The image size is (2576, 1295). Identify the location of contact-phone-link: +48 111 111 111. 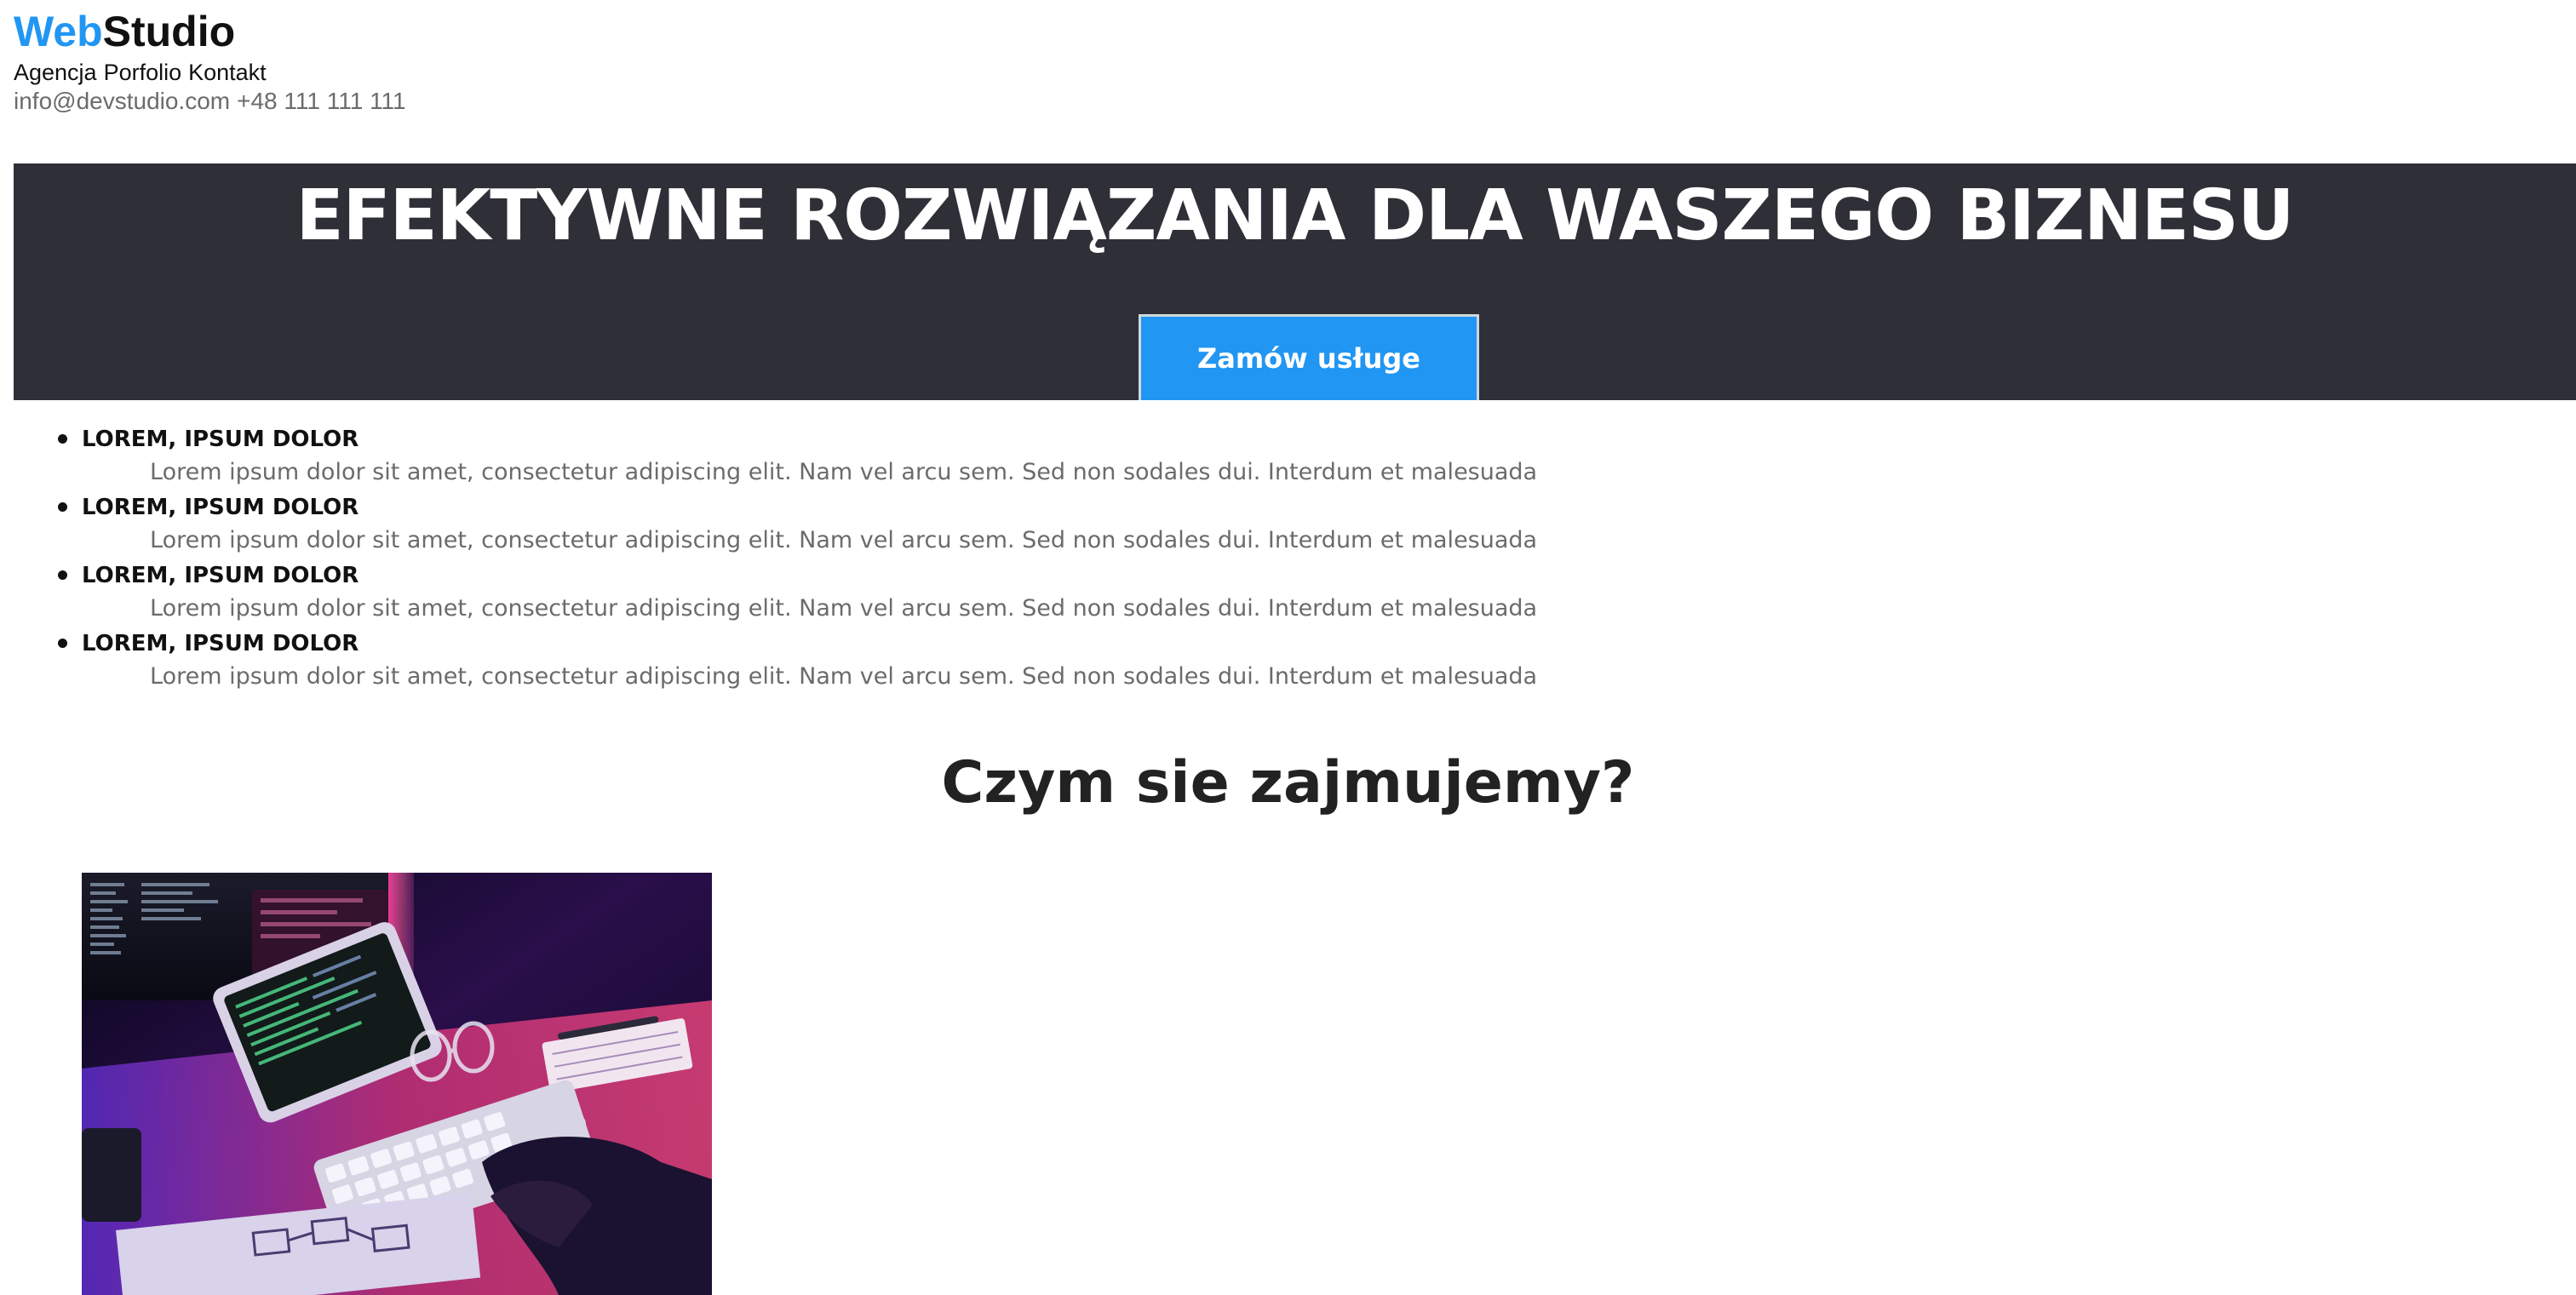
(321, 101).